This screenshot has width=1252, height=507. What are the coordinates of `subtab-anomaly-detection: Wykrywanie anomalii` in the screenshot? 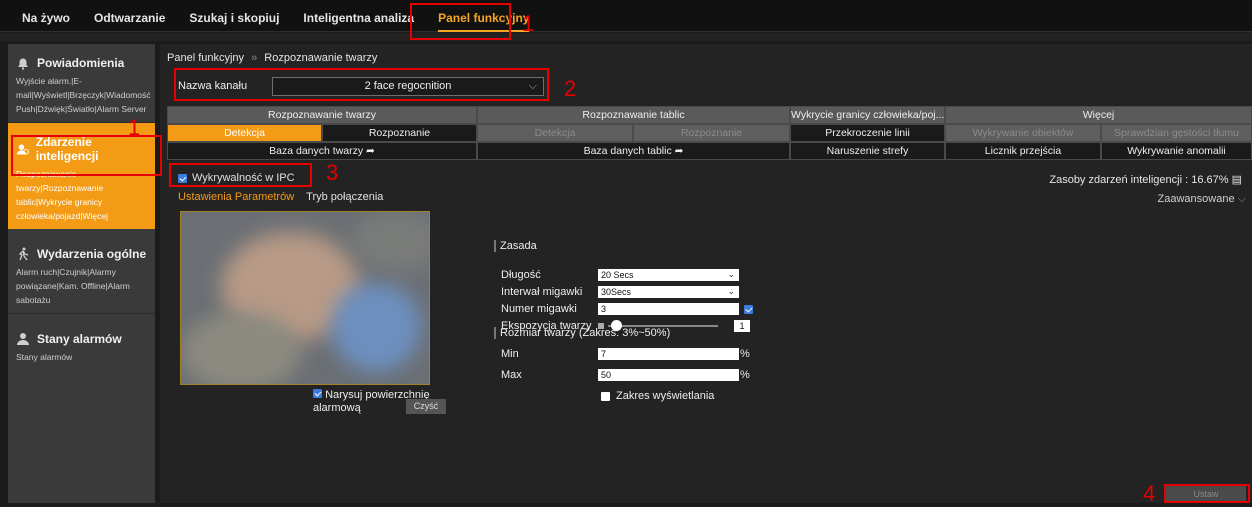 It's located at (1176, 151).